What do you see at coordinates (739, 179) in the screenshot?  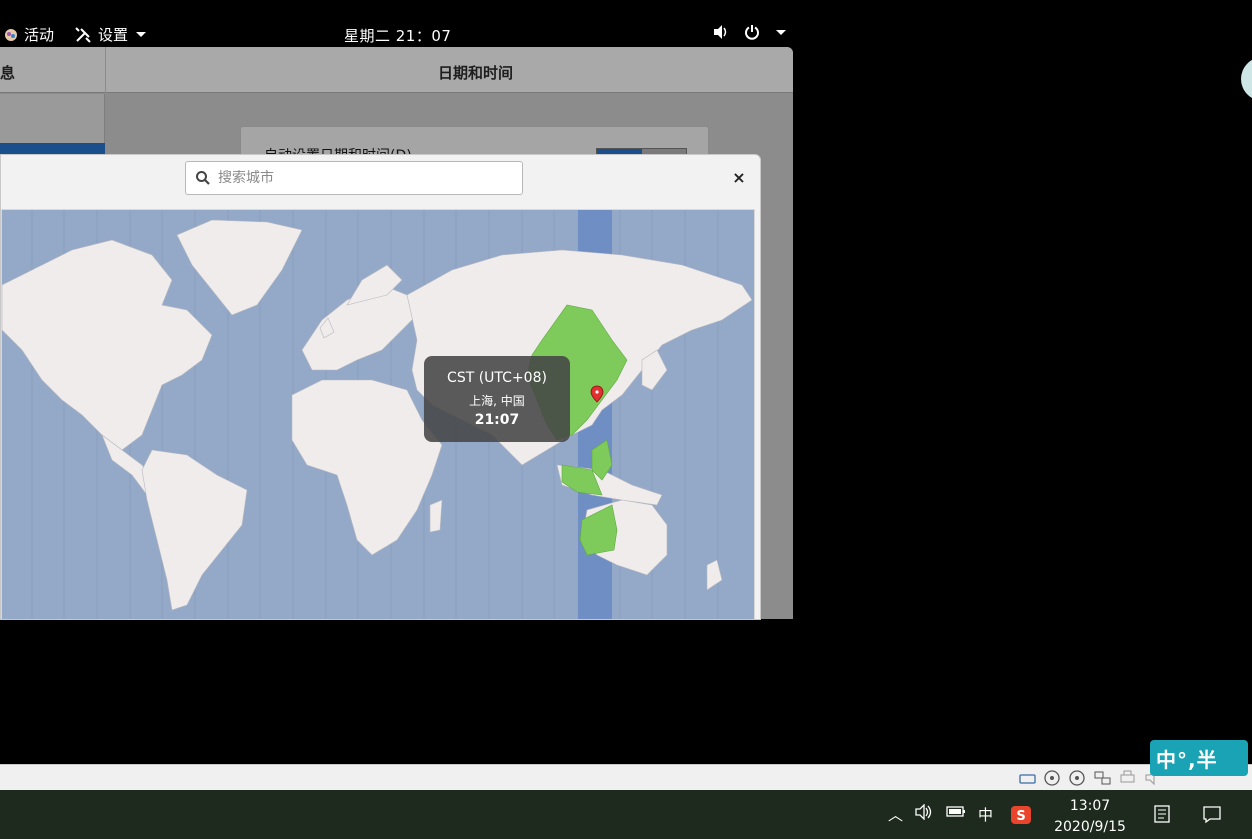 I see `close-button: ×` at bounding box center [739, 179].